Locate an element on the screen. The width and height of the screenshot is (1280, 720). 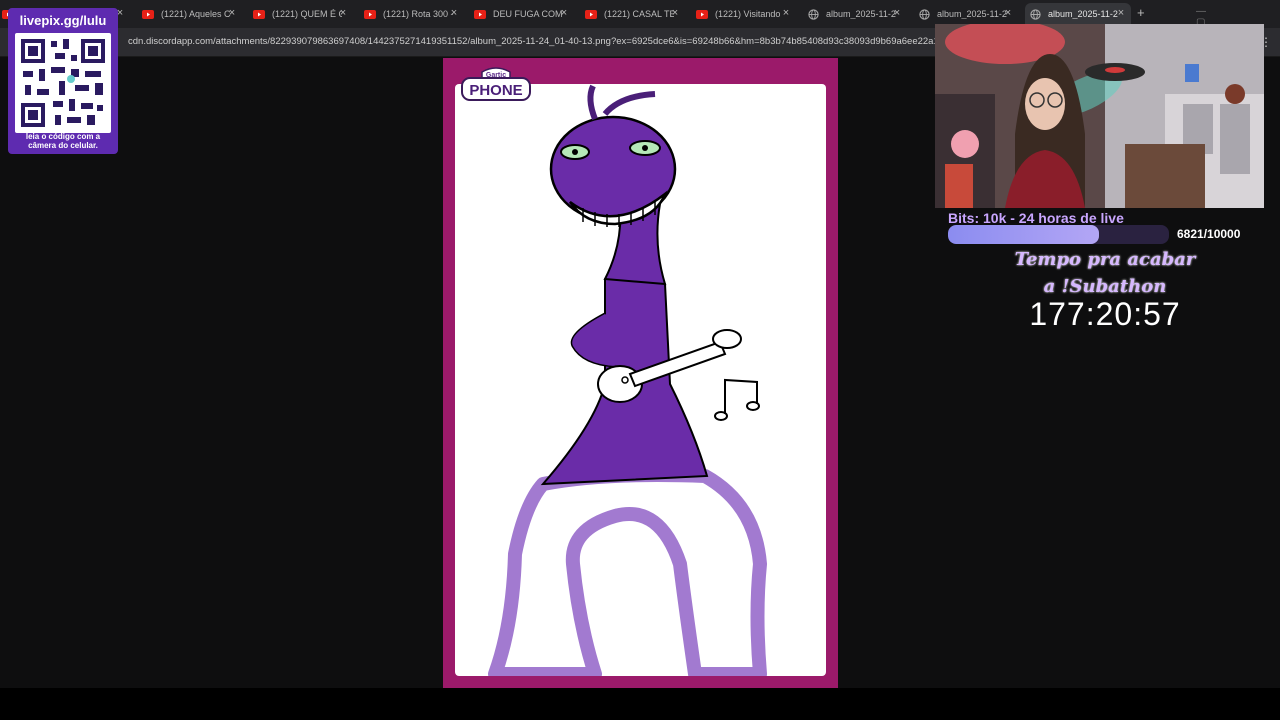
pupil-left is located at coordinates (575, 152).